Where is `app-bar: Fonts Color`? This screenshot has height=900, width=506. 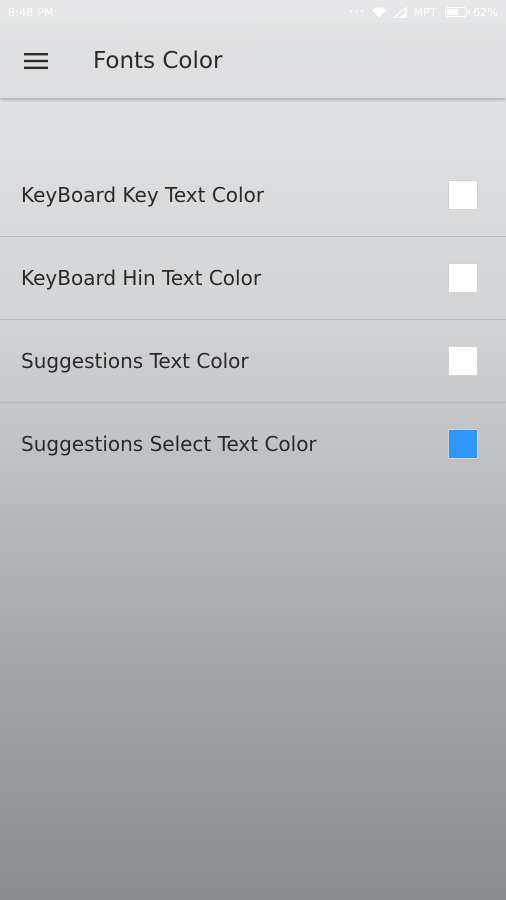 app-bar: Fonts Color is located at coordinates (253, 61).